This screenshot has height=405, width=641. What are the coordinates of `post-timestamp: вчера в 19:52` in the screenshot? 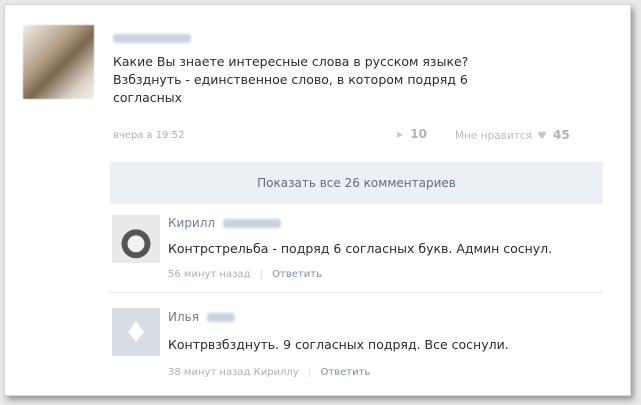 It's located at (149, 135).